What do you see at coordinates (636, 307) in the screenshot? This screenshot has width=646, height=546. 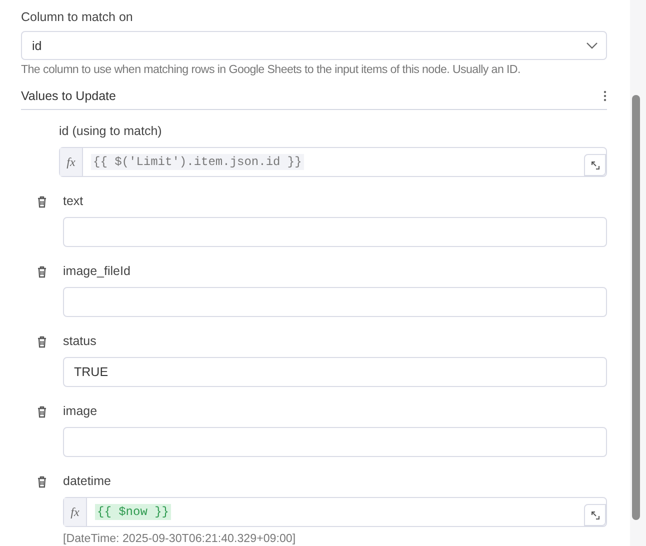 I see `scrollbar-thumb` at bounding box center [636, 307].